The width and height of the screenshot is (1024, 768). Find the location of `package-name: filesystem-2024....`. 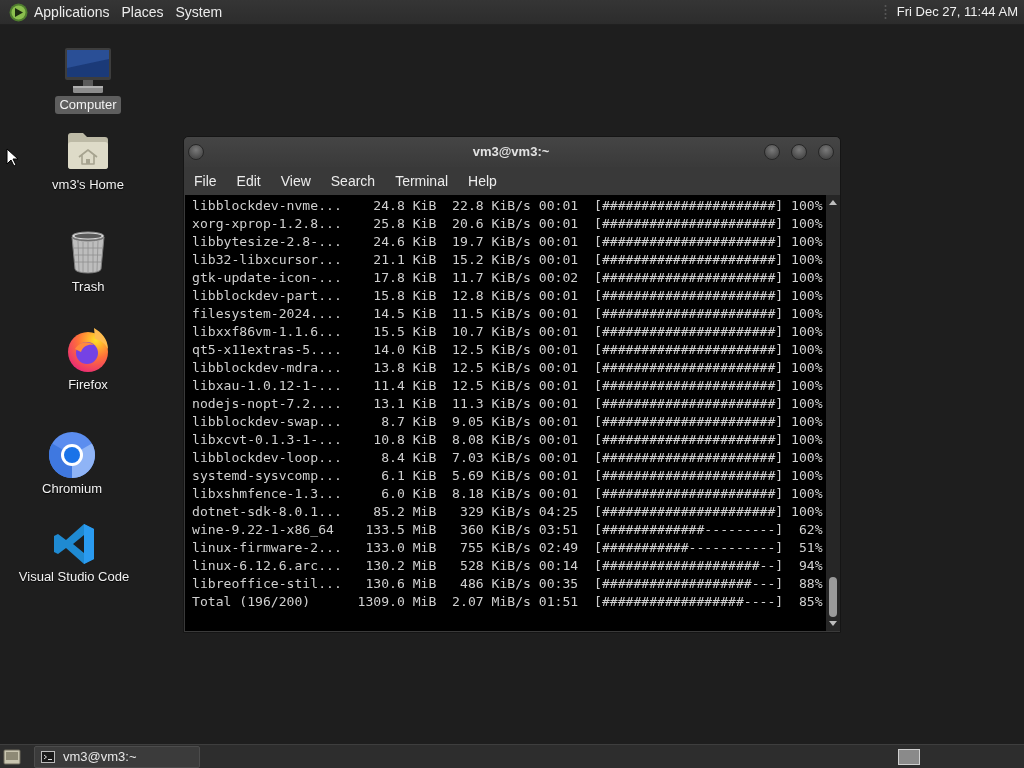

package-name: filesystem-2024.... is located at coordinates (267, 314).